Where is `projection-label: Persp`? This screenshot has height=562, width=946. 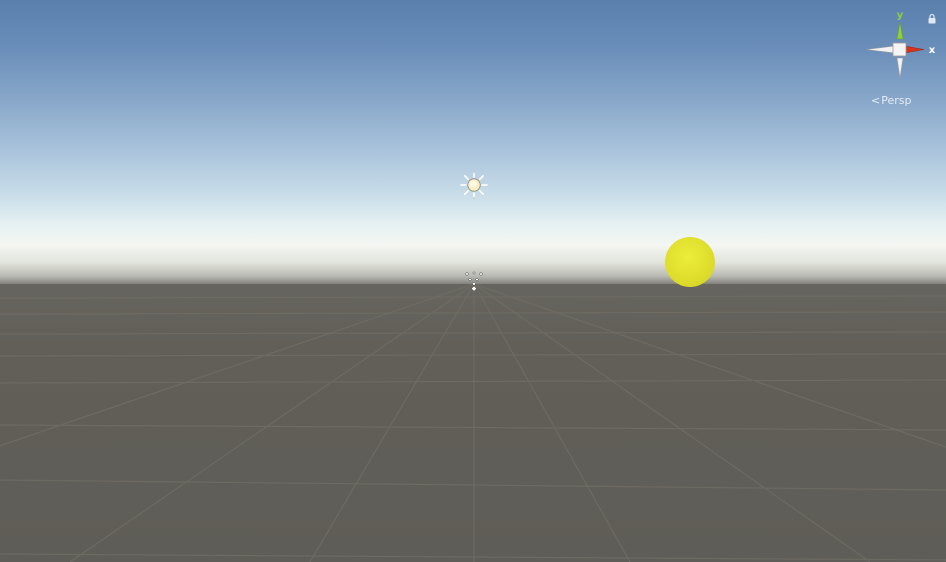 projection-label: Persp is located at coordinates (896, 100).